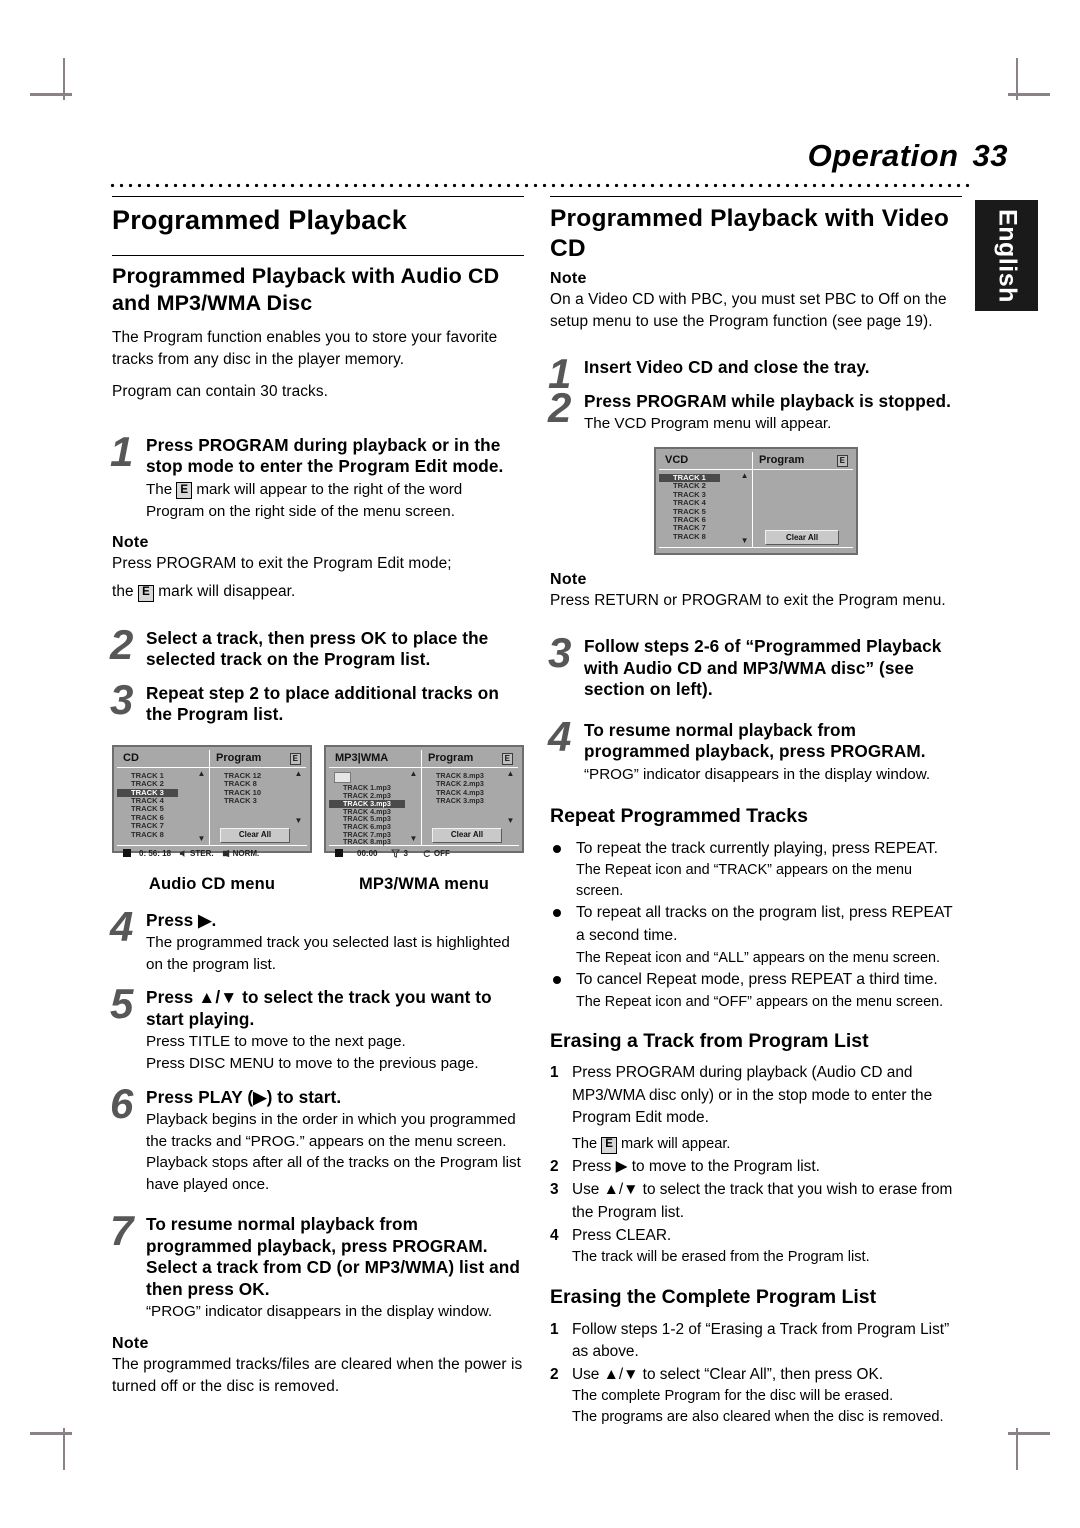 The width and height of the screenshot is (1080, 1528). I want to click on right-step-1: 1 Insert Video CD and close the tray., so click(755, 374).